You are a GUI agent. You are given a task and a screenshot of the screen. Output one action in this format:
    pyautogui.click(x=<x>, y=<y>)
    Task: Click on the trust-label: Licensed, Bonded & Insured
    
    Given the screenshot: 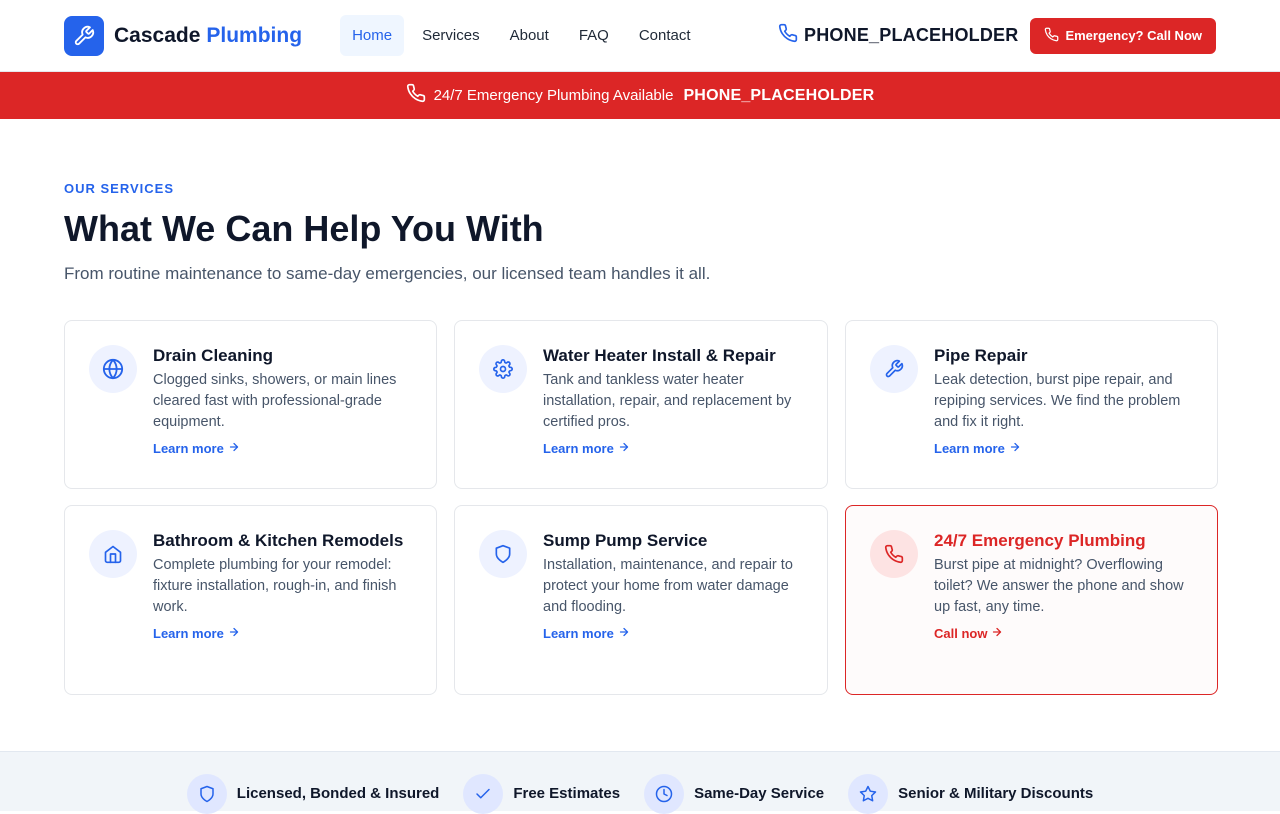 What is the action you would take?
    pyautogui.click(x=338, y=793)
    